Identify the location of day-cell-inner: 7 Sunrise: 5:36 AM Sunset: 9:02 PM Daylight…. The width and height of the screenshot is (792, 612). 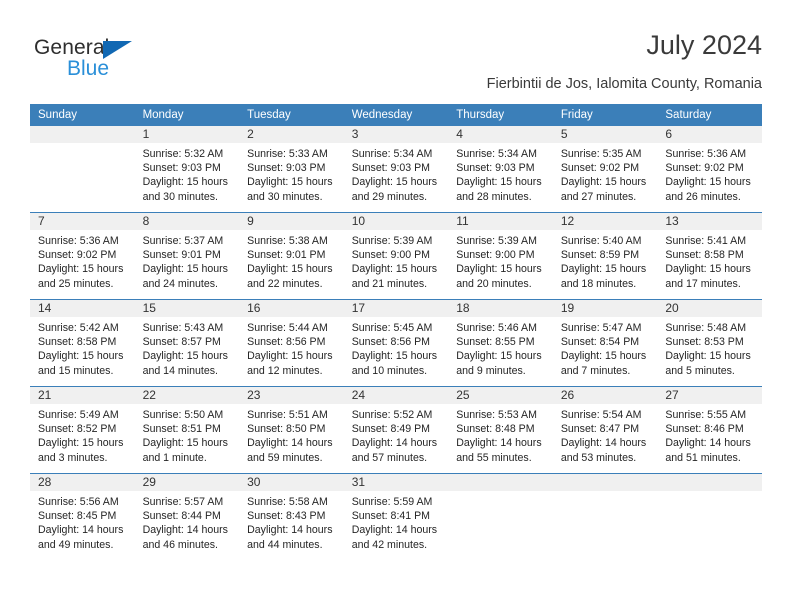
(82, 256).